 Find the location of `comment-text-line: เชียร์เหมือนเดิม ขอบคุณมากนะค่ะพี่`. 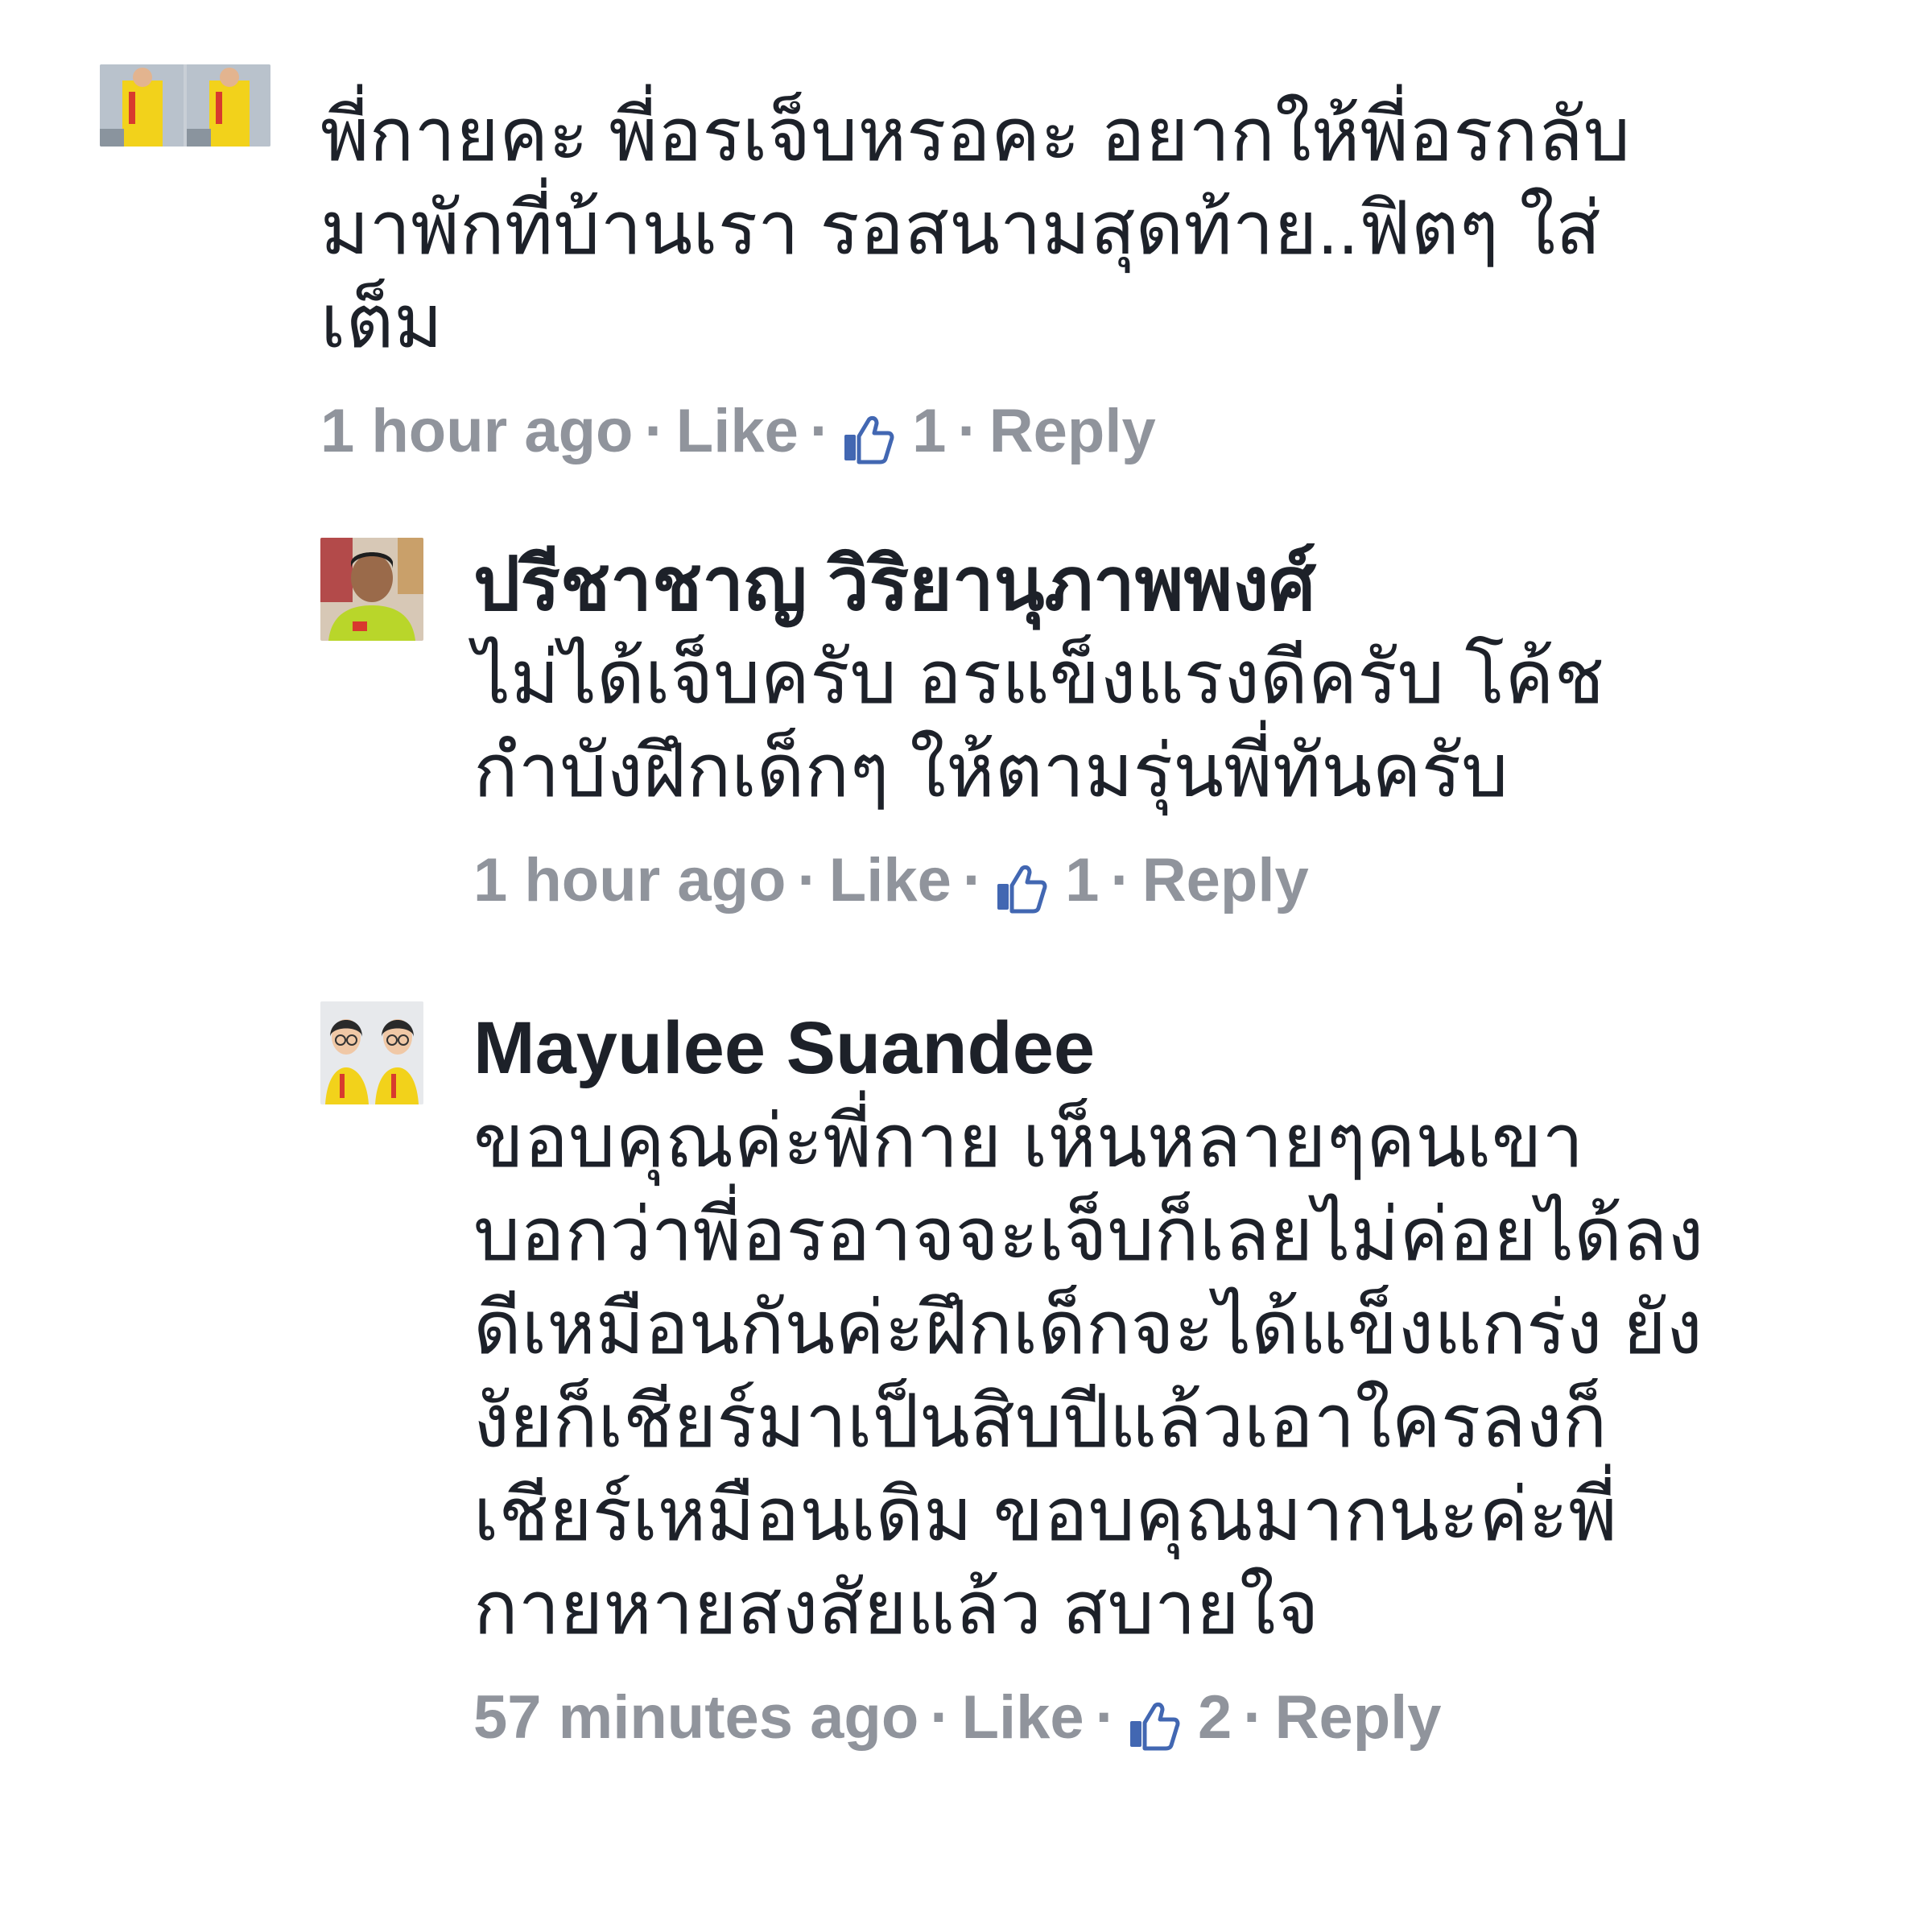

comment-text-line: เชียร์เหมือนเดิม ขอบคุณมากนะค่ะพี่ is located at coordinates (1045, 1515).